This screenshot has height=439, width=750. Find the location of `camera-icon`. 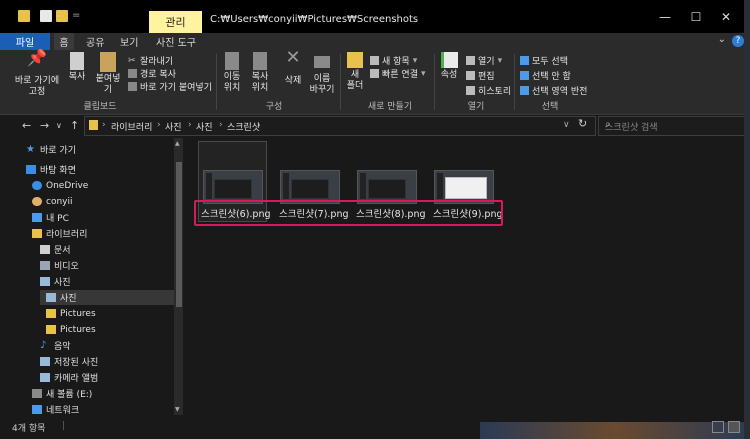

camera-icon is located at coordinates (45, 377).